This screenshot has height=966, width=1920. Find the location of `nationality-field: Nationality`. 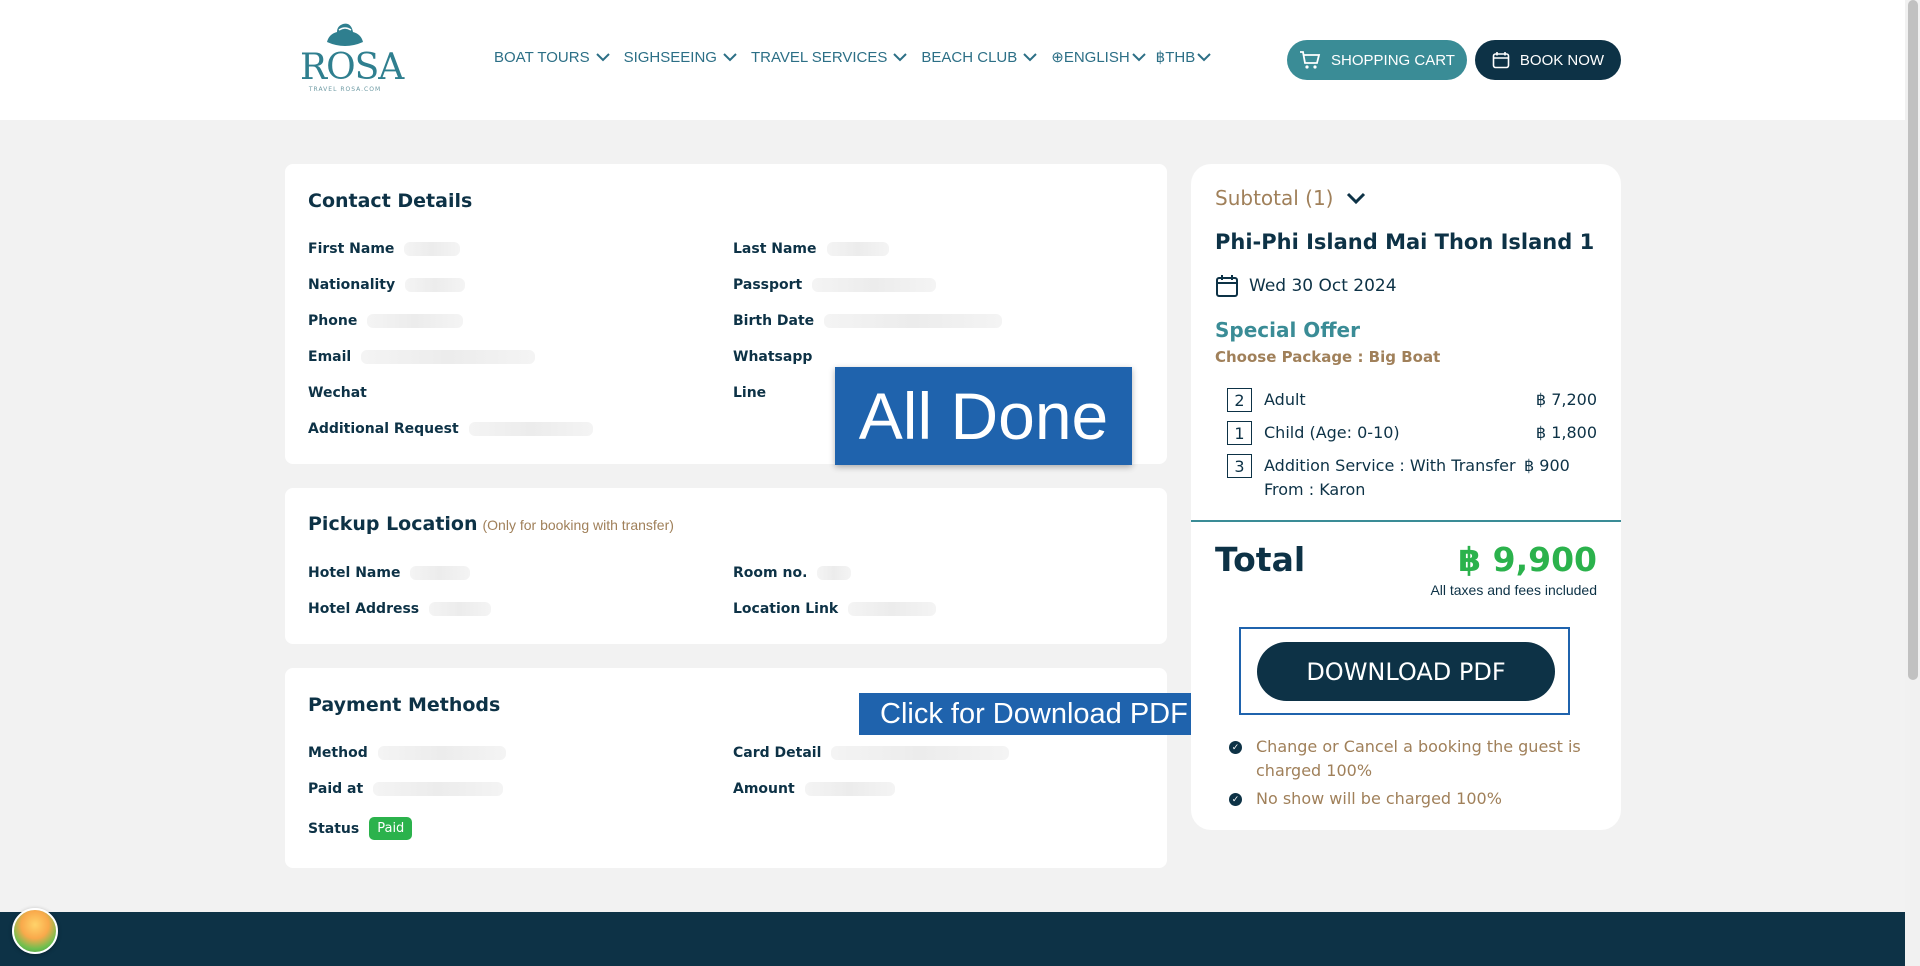

nationality-field: Nationality is located at coordinates (387, 285).